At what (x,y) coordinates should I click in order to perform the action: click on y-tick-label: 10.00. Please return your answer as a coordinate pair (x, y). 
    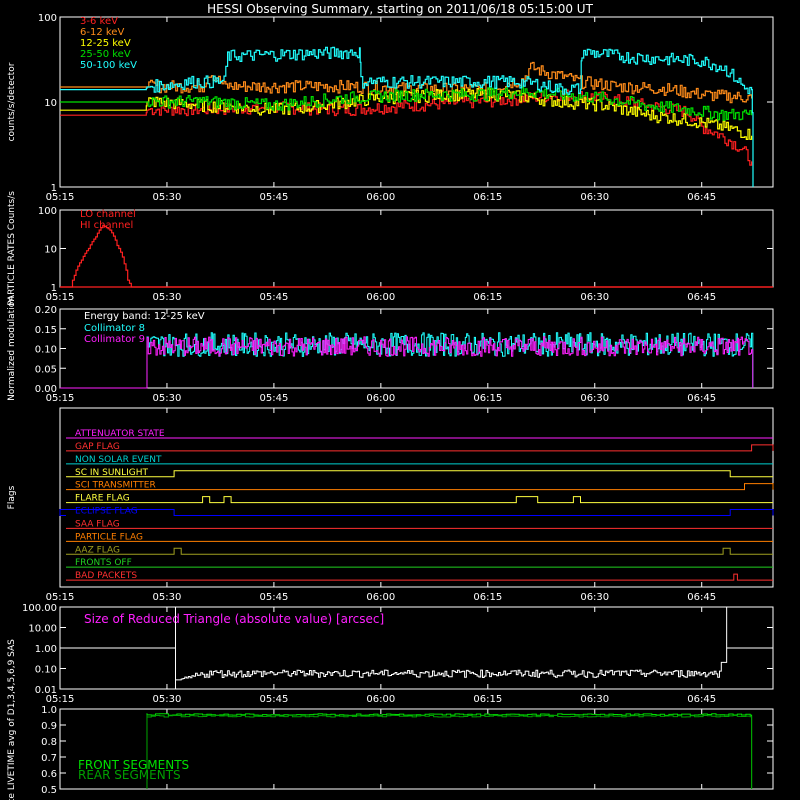
    Looking at the image, I should click on (42, 629).